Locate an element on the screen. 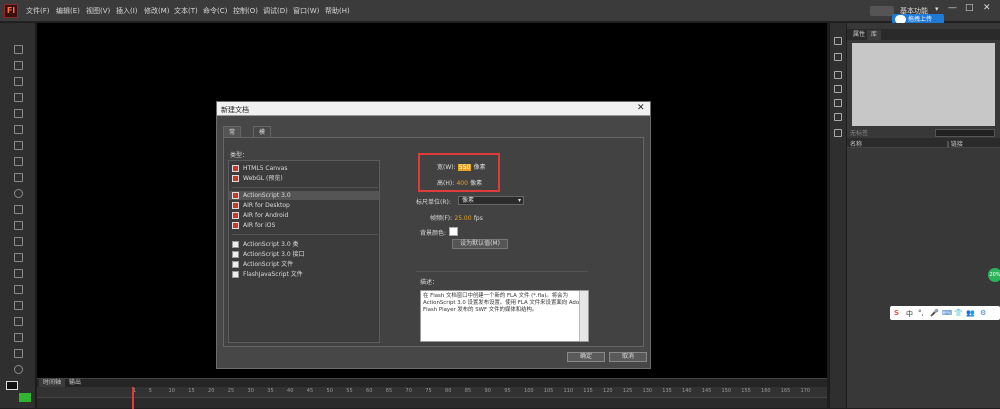 The width and height of the screenshot is (1000, 409). list-item: ActionScript 3.0 类 is located at coordinates (304, 244).